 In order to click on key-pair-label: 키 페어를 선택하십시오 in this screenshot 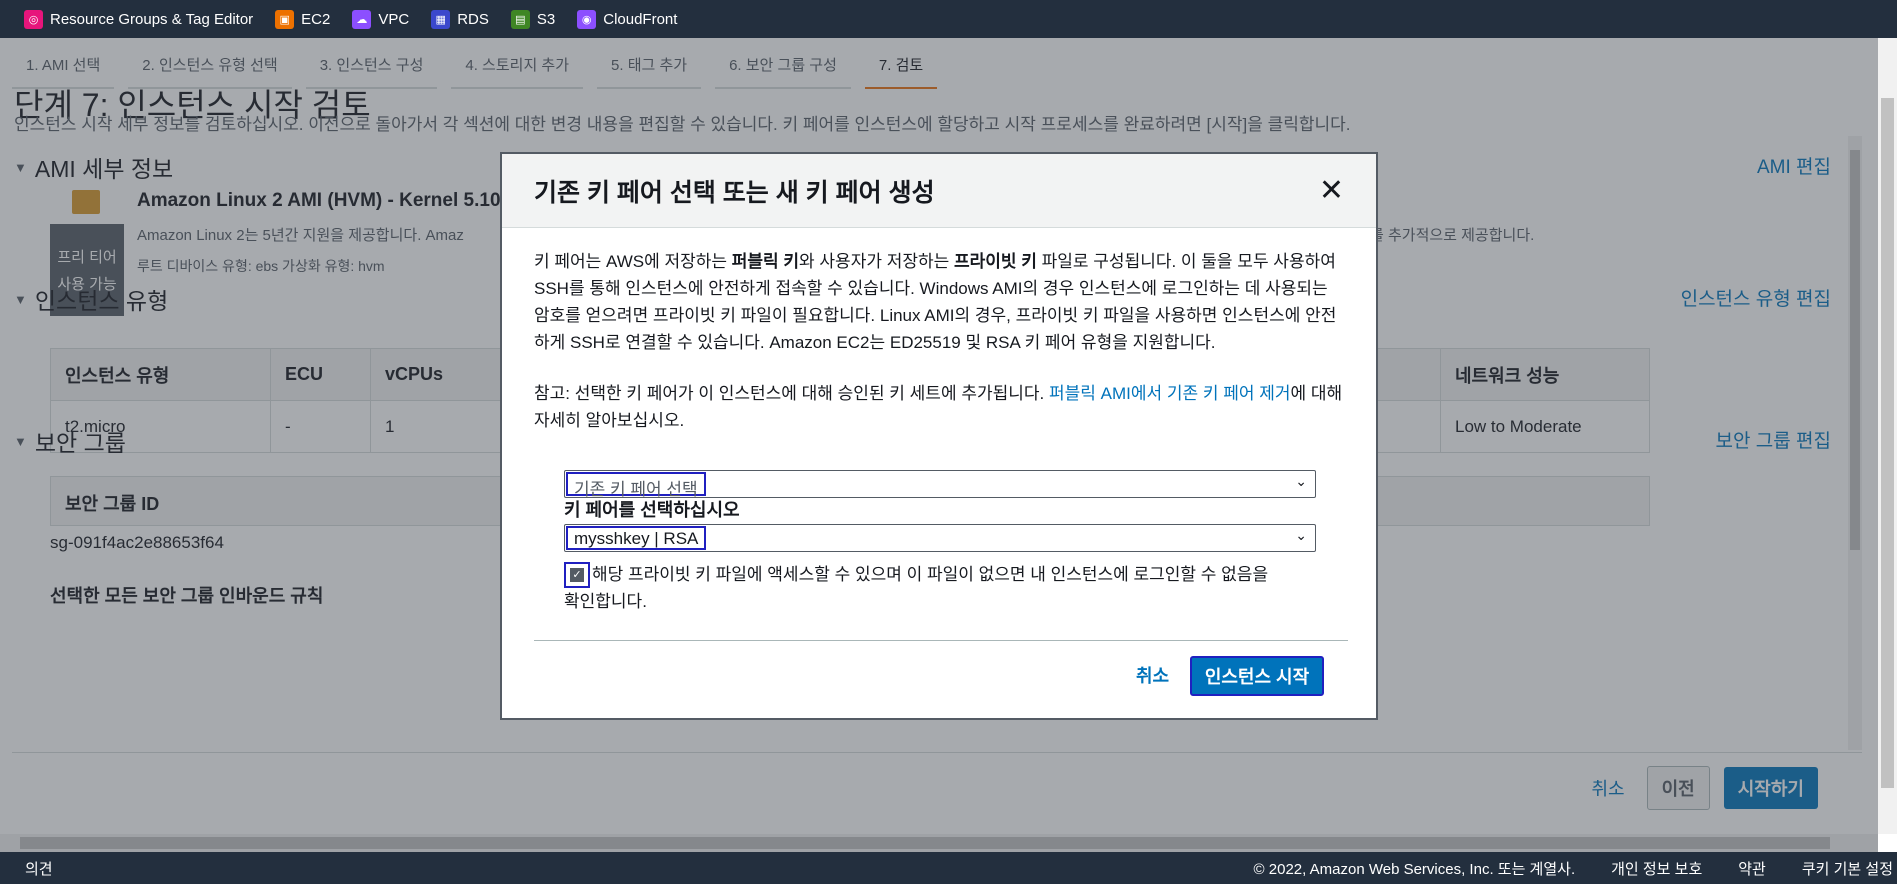, I will do `click(652, 510)`.